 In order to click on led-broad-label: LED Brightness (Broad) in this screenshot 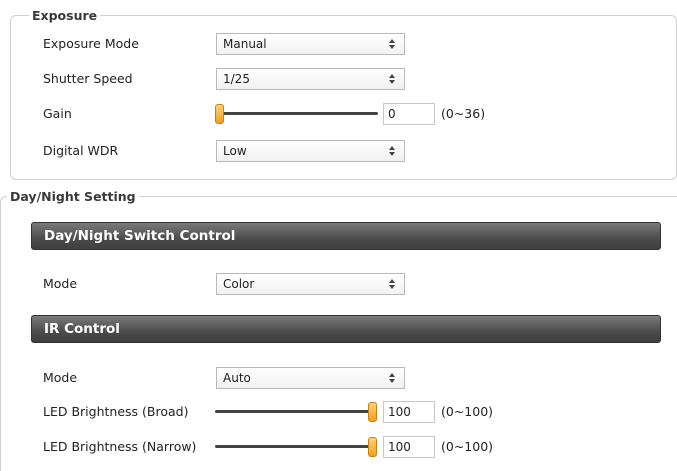, I will do `click(116, 411)`.